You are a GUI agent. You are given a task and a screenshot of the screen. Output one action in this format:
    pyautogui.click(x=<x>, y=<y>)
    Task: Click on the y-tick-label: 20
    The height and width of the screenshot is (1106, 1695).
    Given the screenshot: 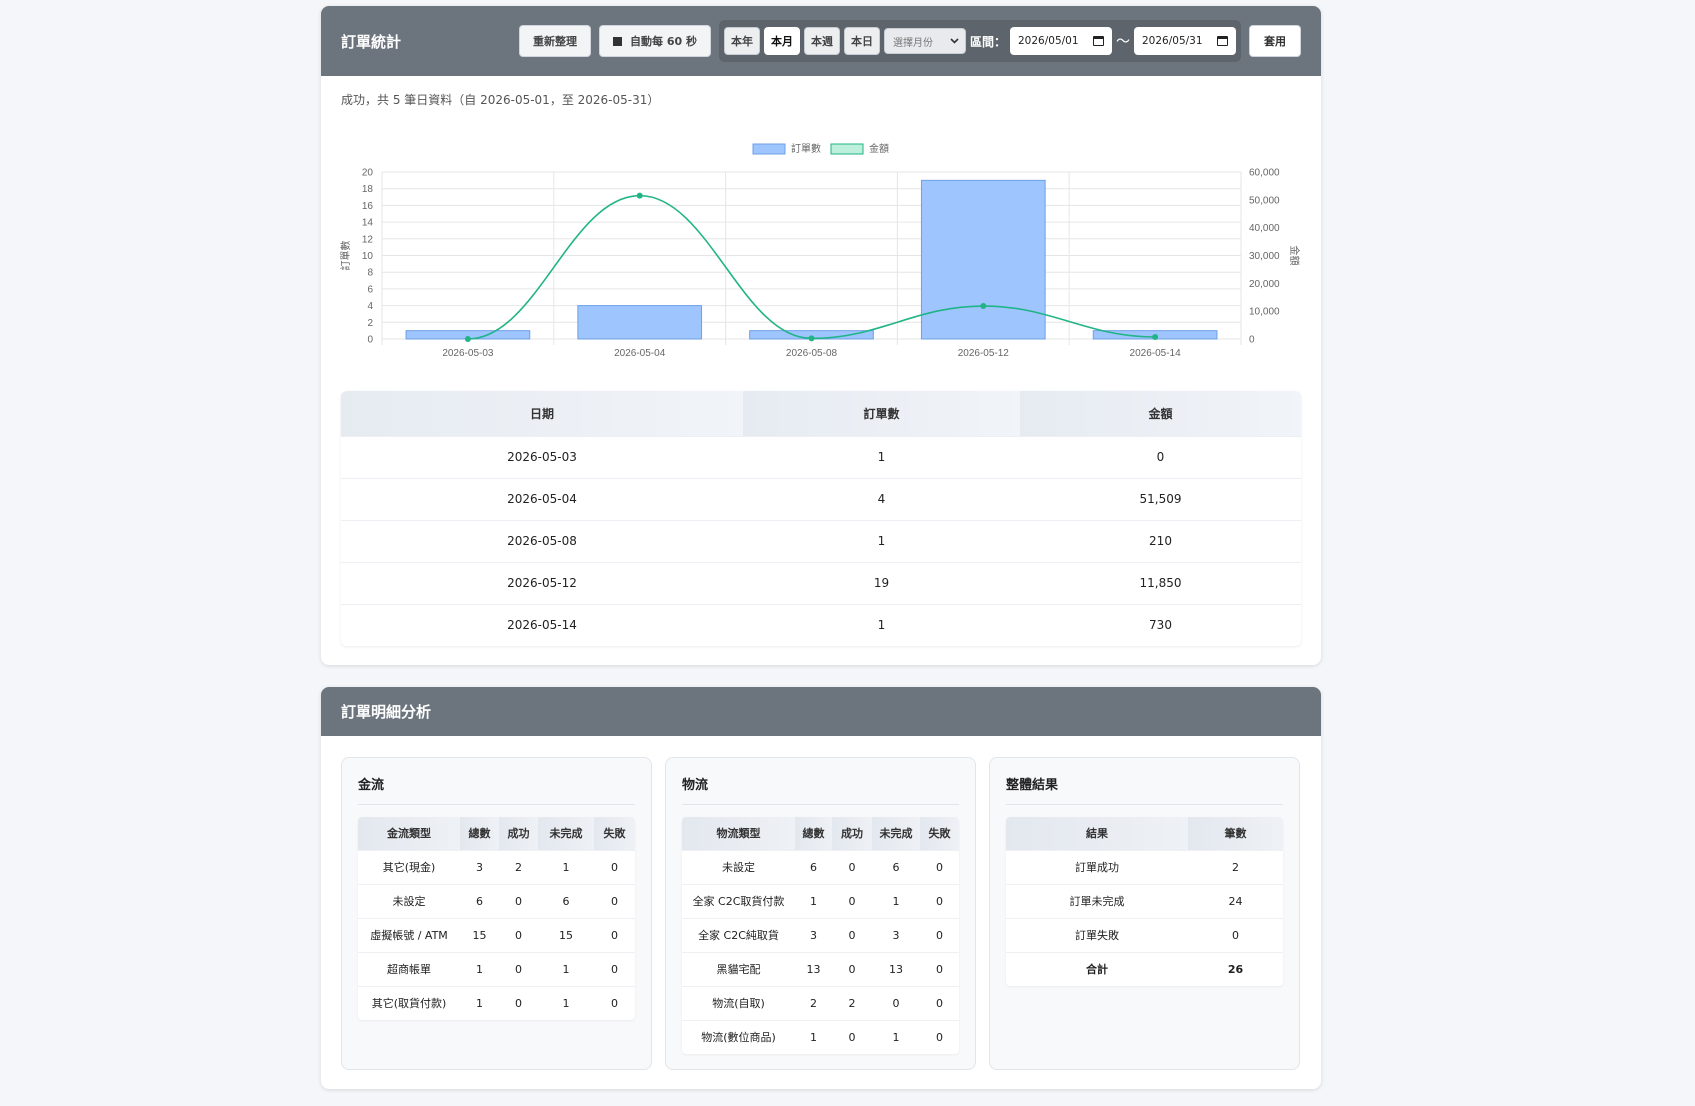 What is the action you would take?
    pyautogui.click(x=368, y=173)
    